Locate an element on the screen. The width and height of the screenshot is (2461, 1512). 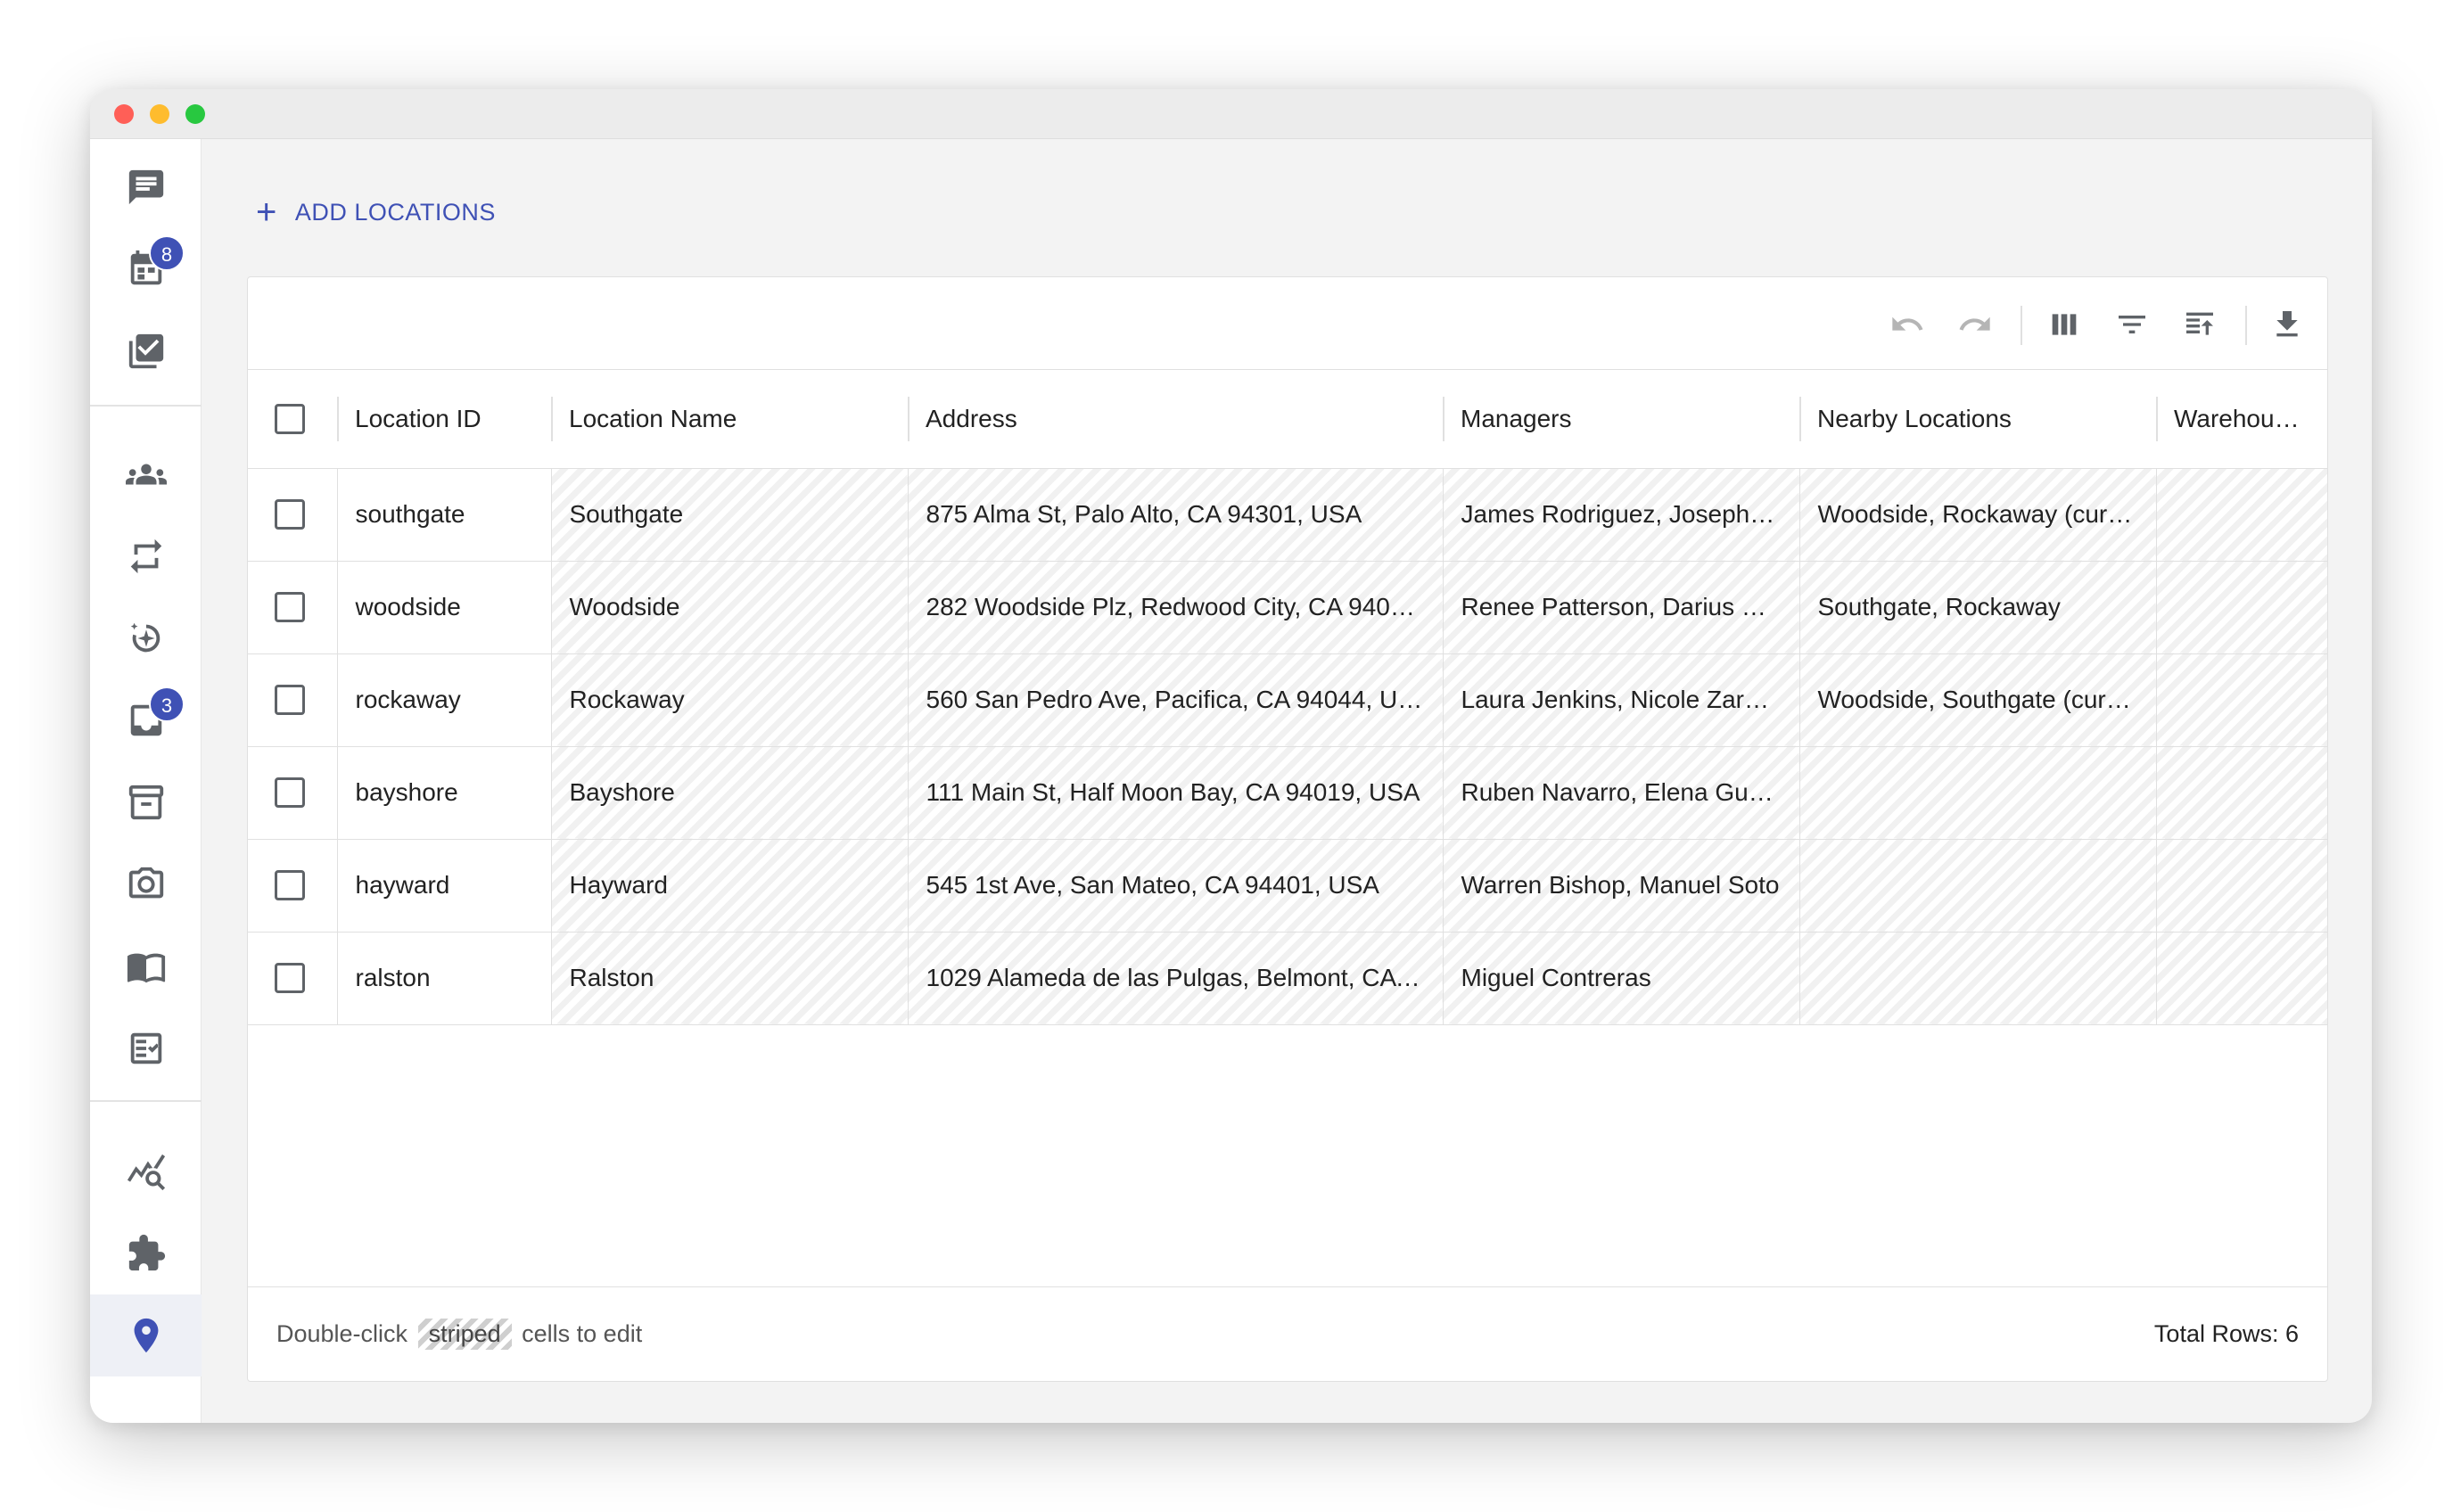
edit-hint-prefix: Double-click is located at coordinates (342, 1333).